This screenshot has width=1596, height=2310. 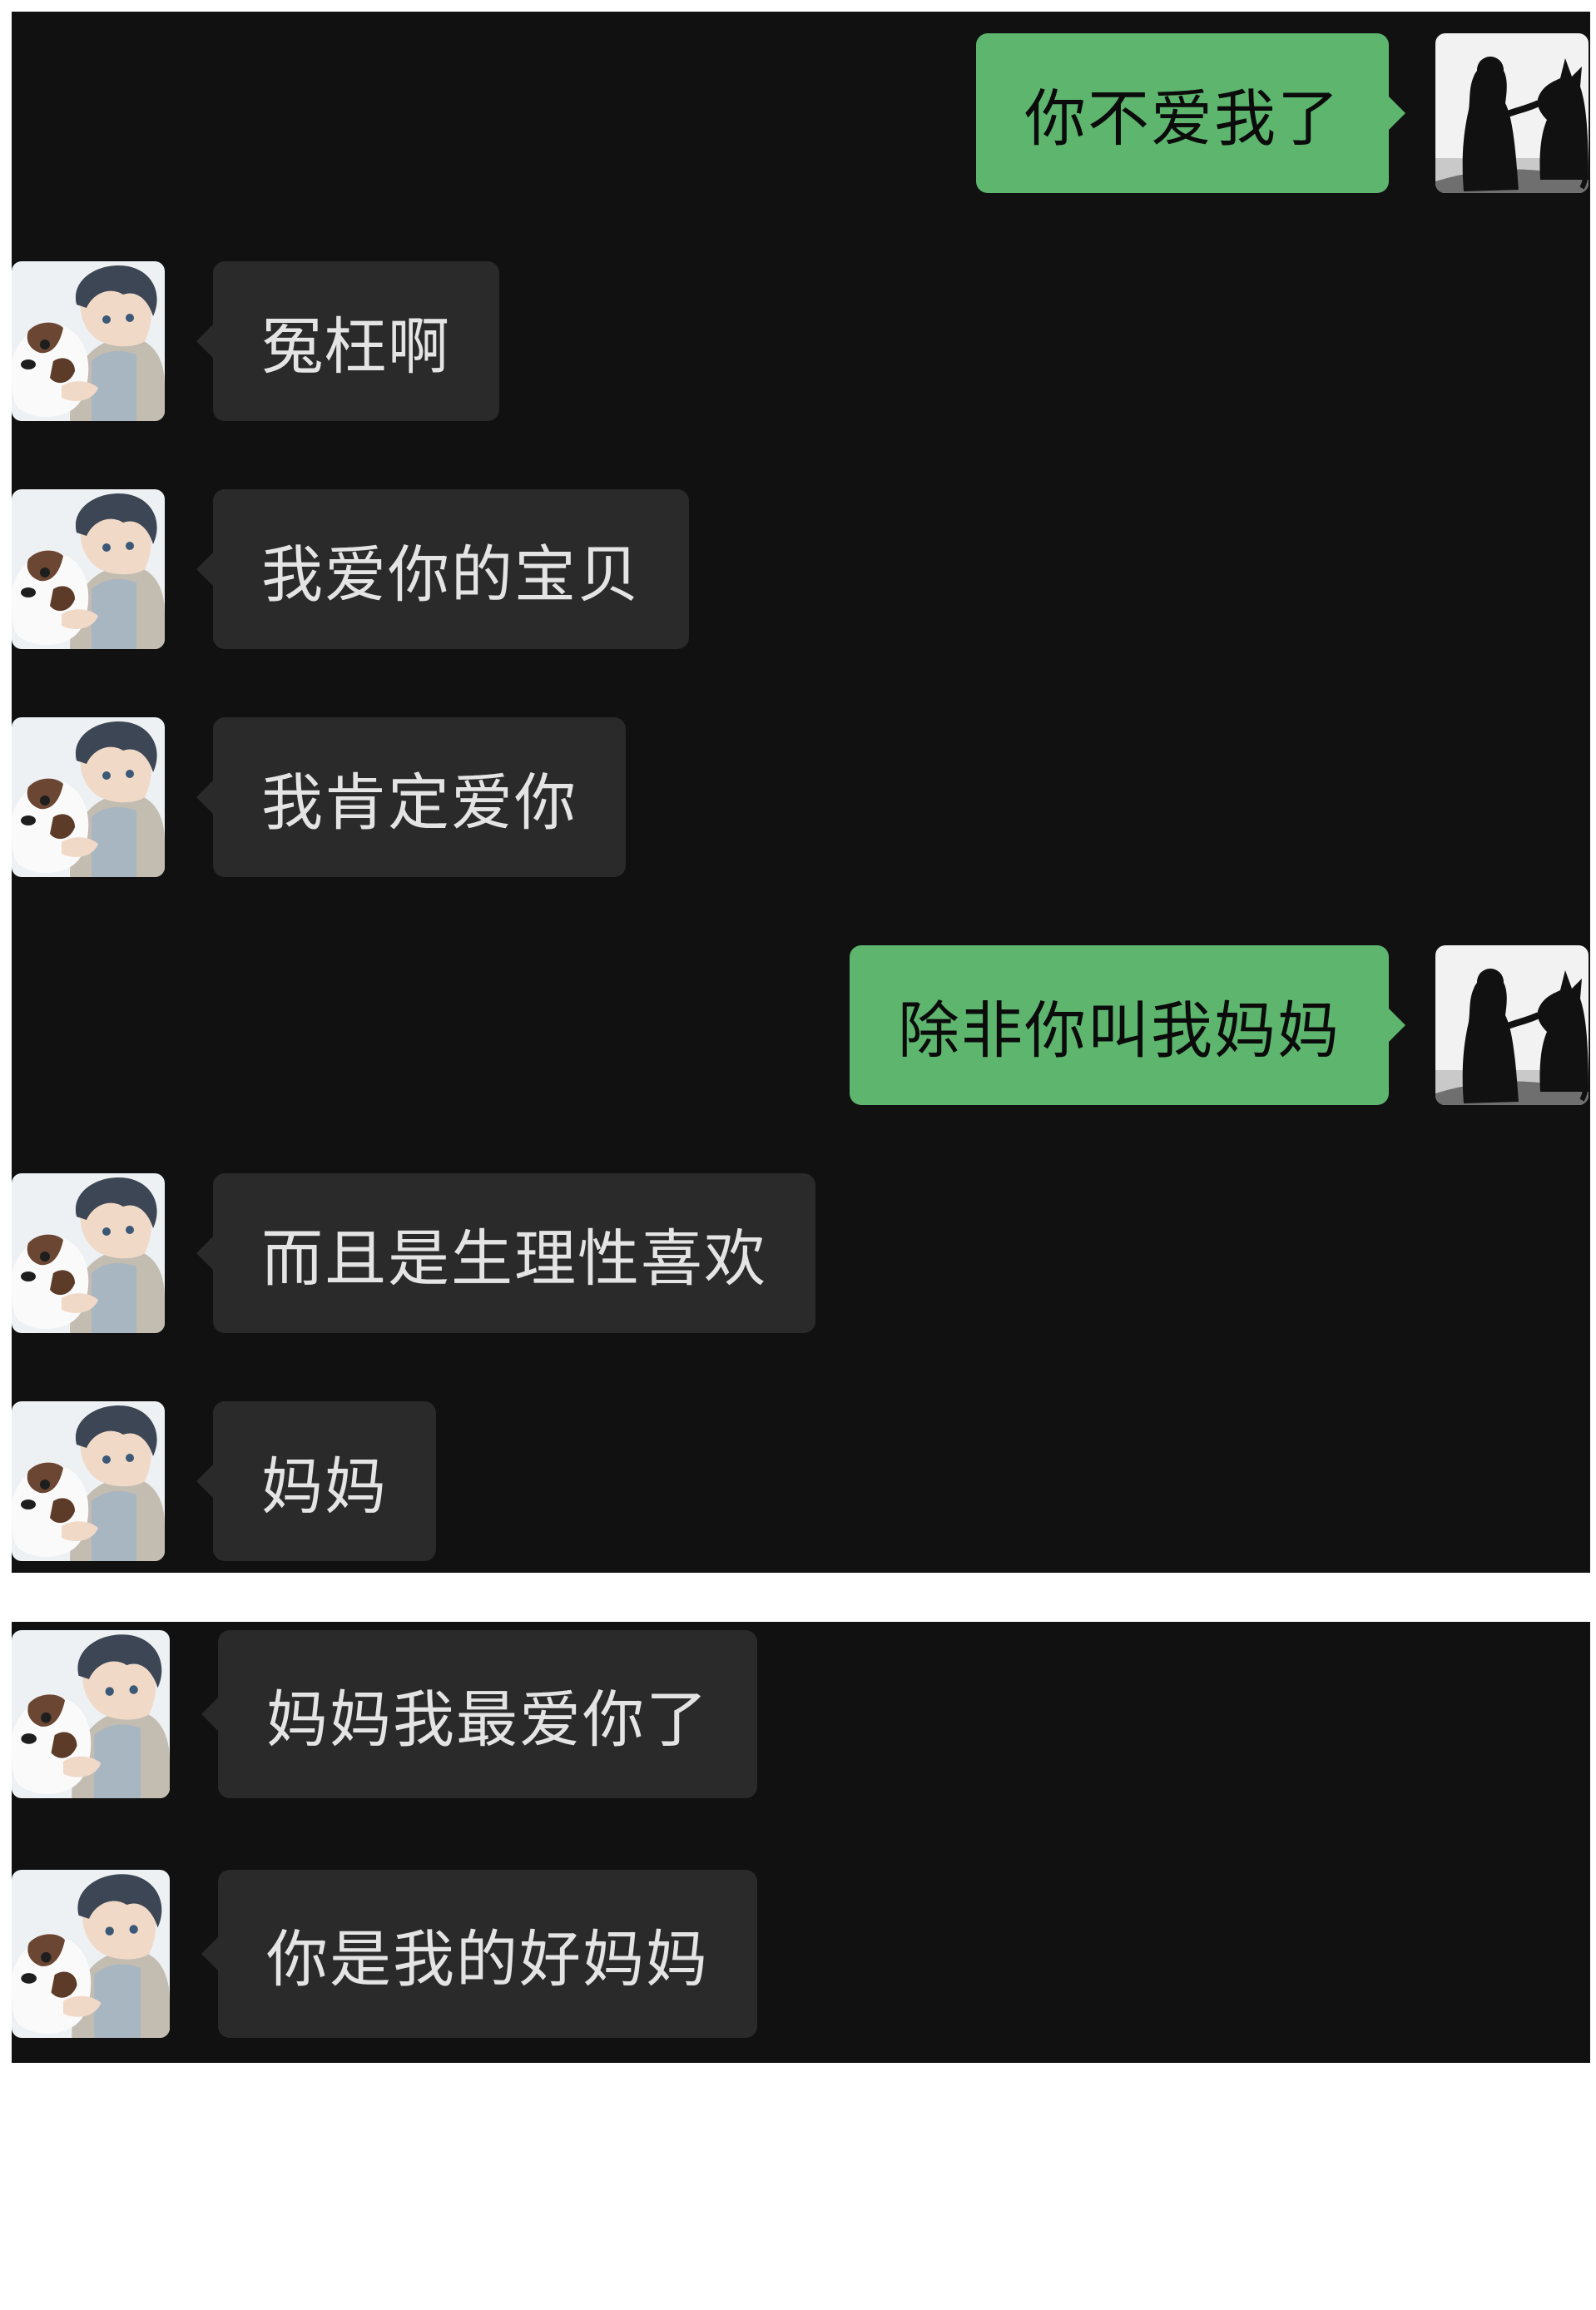 I want to click on message-row: 冤枉啊, so click(x=801, y=341).